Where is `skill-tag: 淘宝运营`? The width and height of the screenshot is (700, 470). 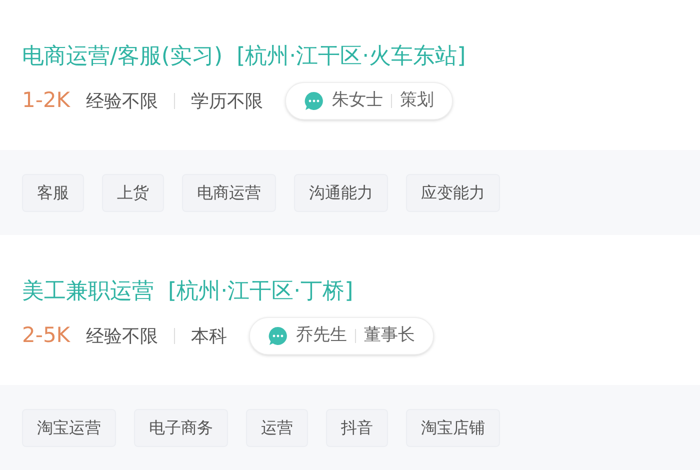 skill-tag: 淘宝运营 is located at coordinates (69, 427).